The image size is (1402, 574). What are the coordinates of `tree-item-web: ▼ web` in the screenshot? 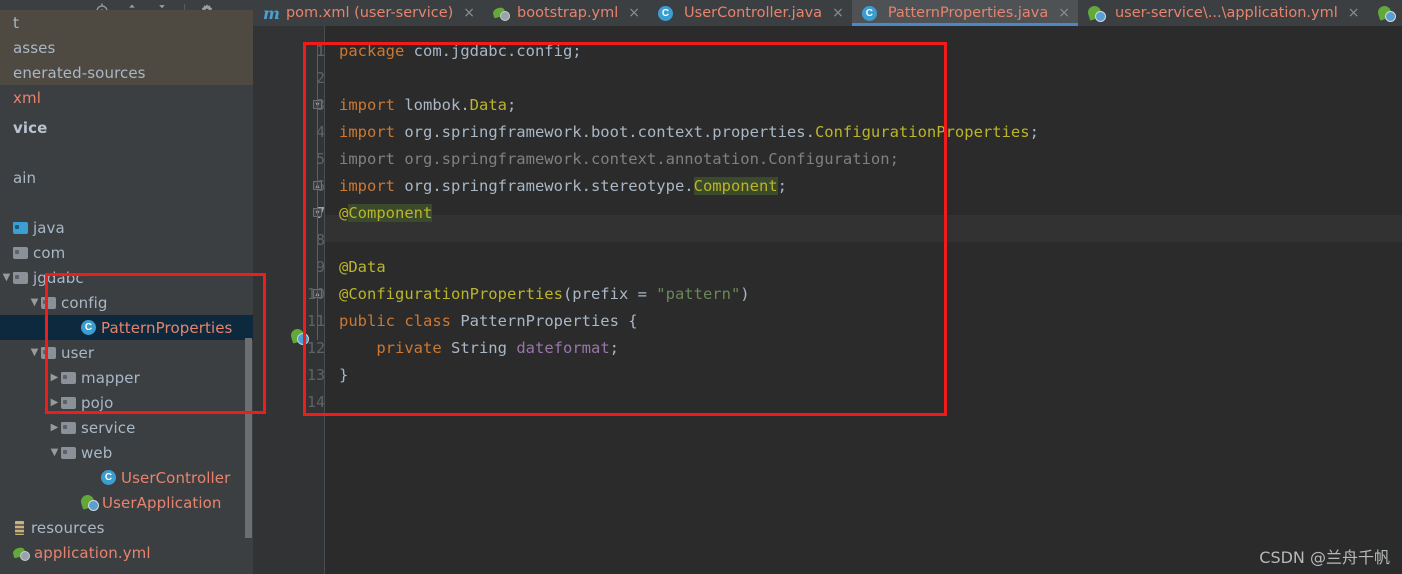 It's located at (126, 452).